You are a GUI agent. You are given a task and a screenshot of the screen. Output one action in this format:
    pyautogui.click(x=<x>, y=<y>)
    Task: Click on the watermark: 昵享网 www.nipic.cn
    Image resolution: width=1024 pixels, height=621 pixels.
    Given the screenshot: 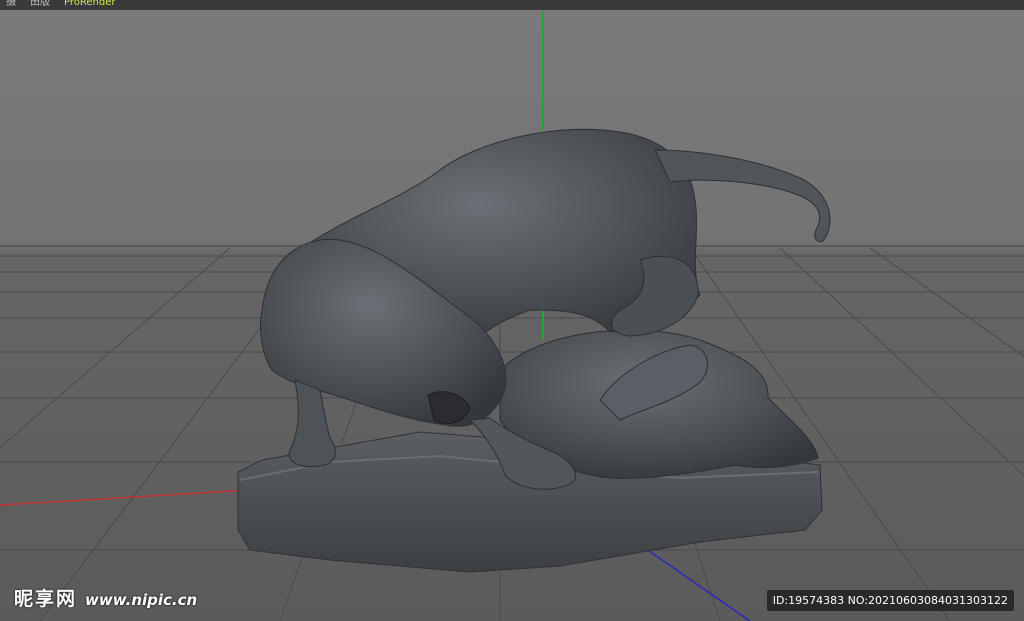 What is the action you would take?
    pyautogui.click(x=105, y=597)
    